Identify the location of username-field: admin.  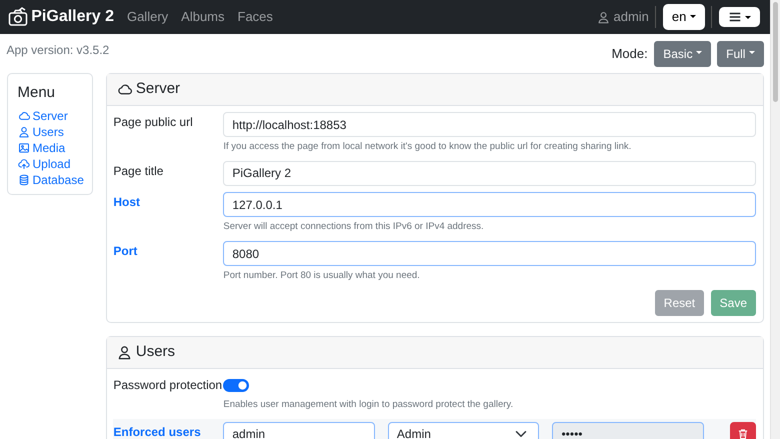
(299, 430).